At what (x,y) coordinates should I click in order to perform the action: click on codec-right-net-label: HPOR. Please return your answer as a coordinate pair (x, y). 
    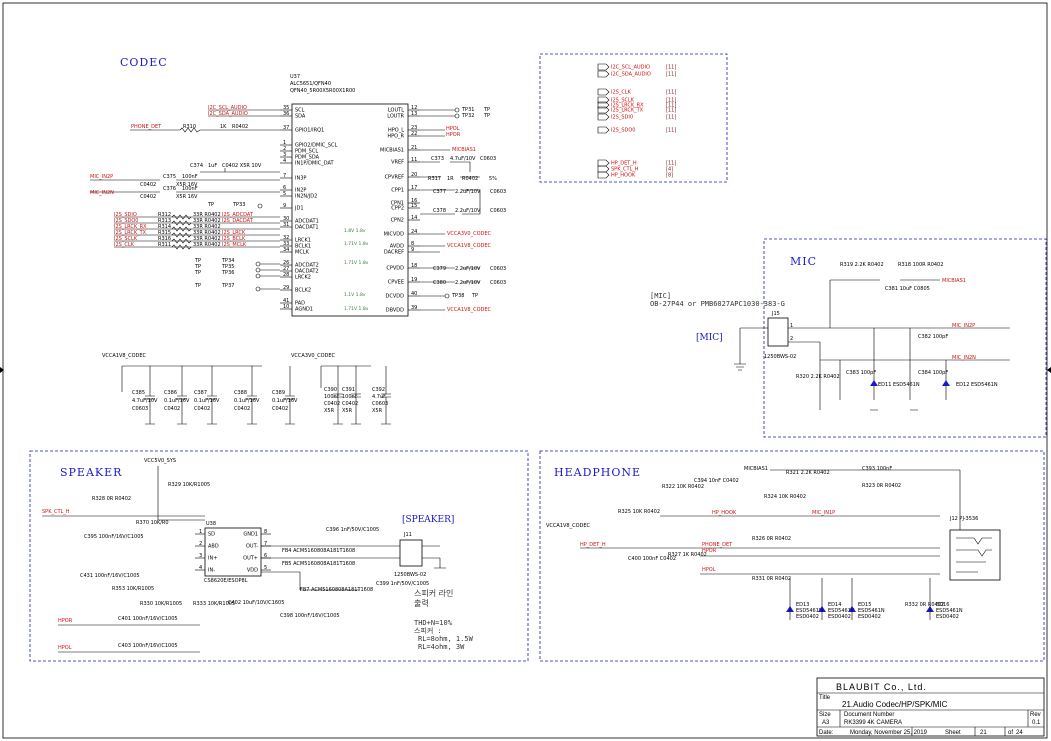
    Looking at the image, I should click on (453, 135).